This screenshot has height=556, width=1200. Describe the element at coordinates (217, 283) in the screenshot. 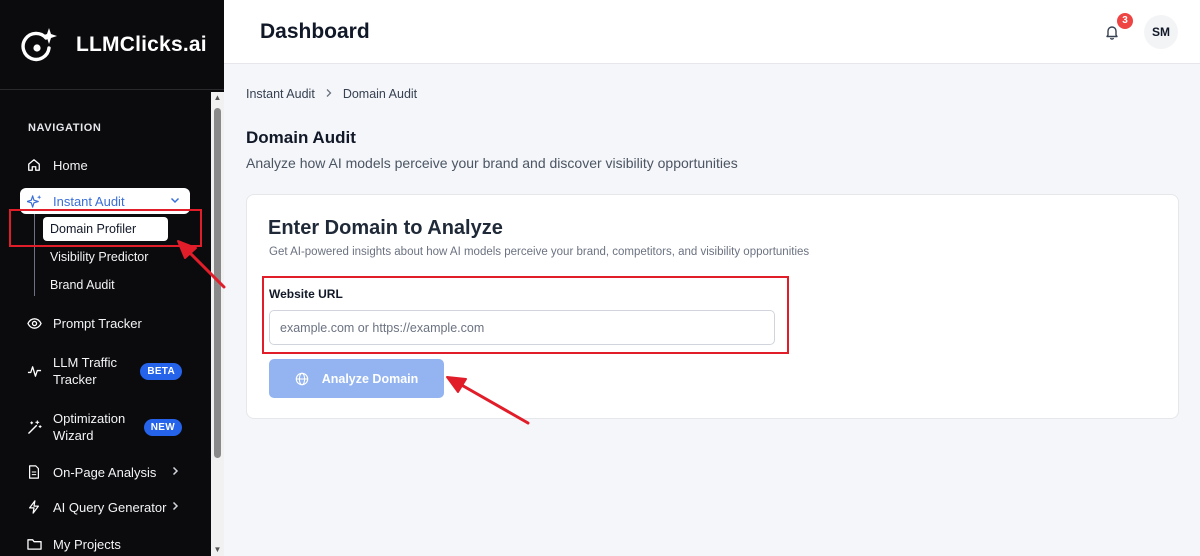

I see `scroll-thumb` at that location.